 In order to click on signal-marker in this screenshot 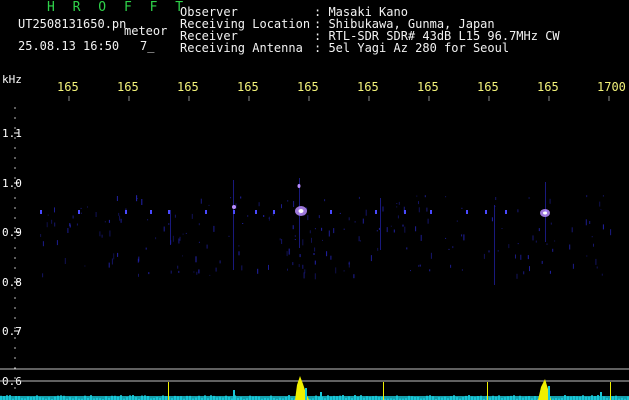, I will do `click(487, 391)`.